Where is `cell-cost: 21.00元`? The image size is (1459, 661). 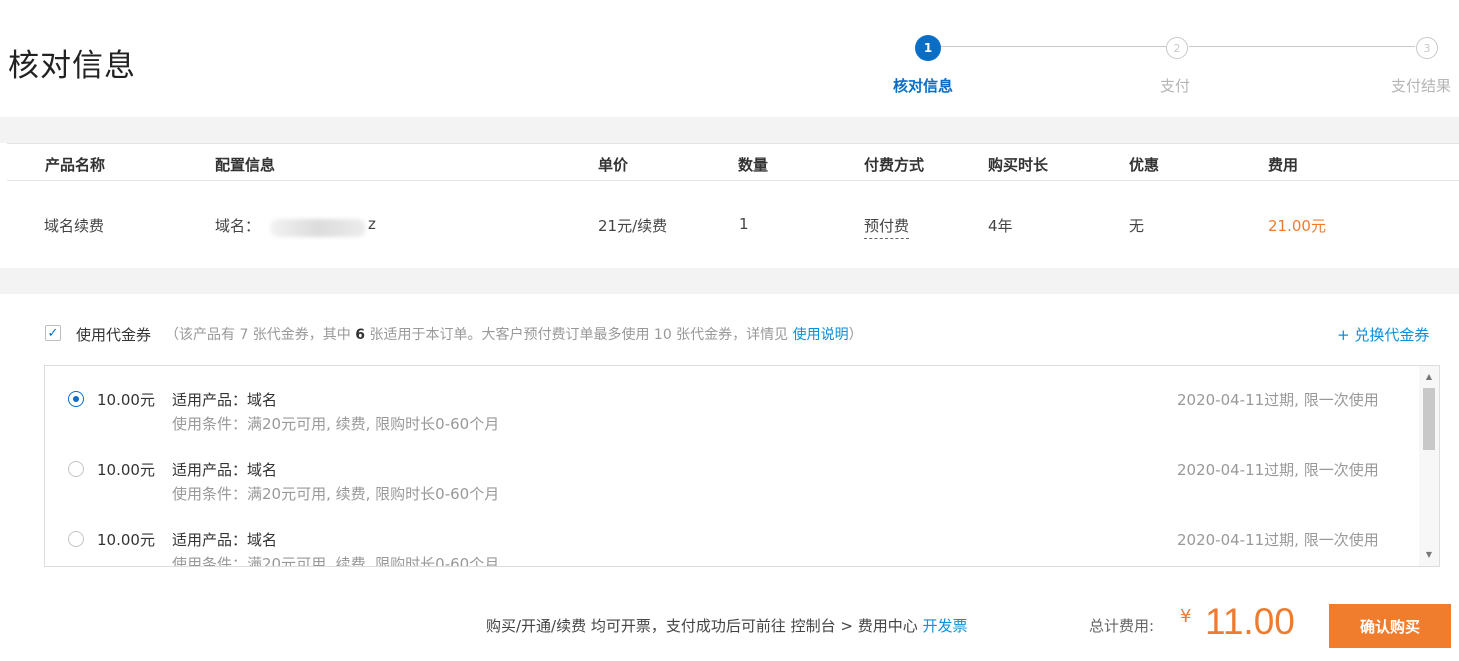
cell-cost: 21.00元 is located at coordinates (1297, 226).